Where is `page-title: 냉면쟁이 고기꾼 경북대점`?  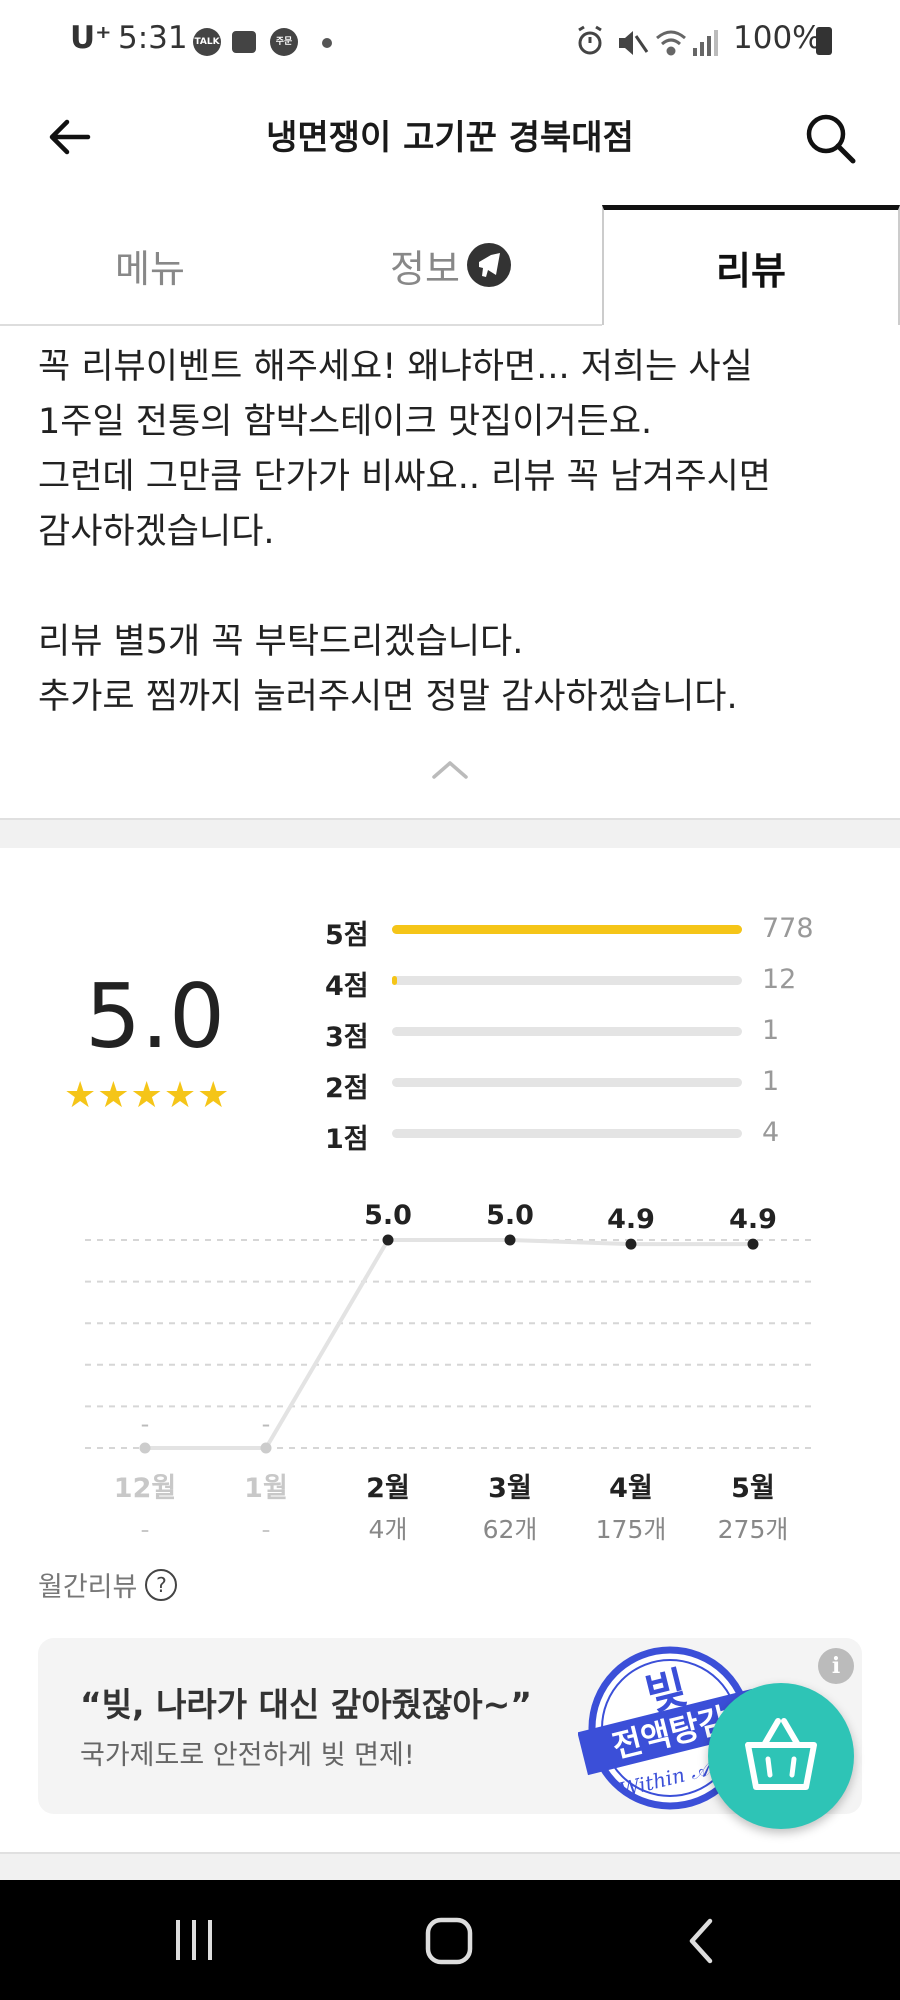 page-title: 냉면쟁이 고기꾼 경북대점 is located at coordinates (450, 138).